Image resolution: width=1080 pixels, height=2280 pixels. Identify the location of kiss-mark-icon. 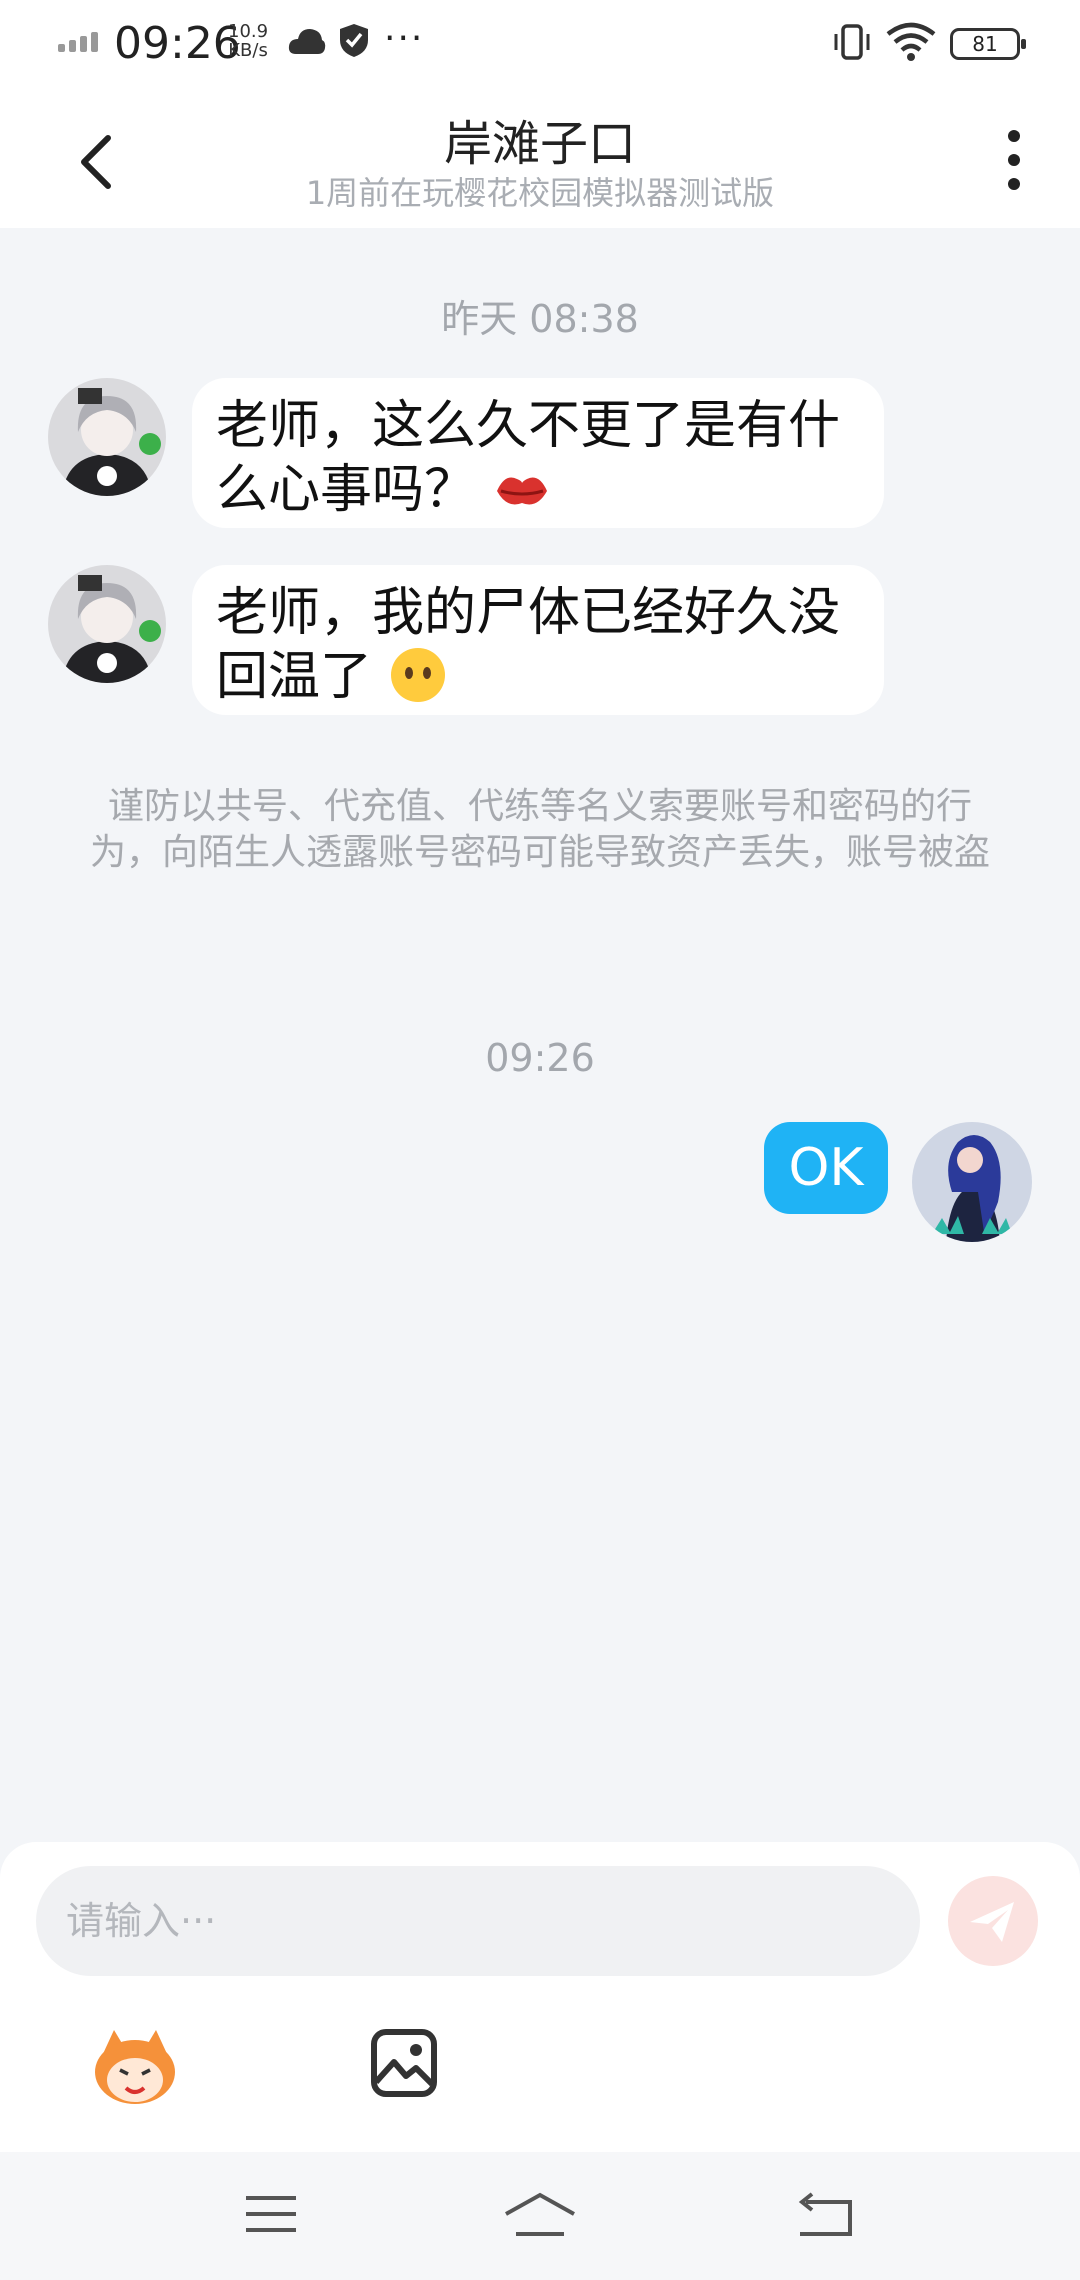
(521, 491).